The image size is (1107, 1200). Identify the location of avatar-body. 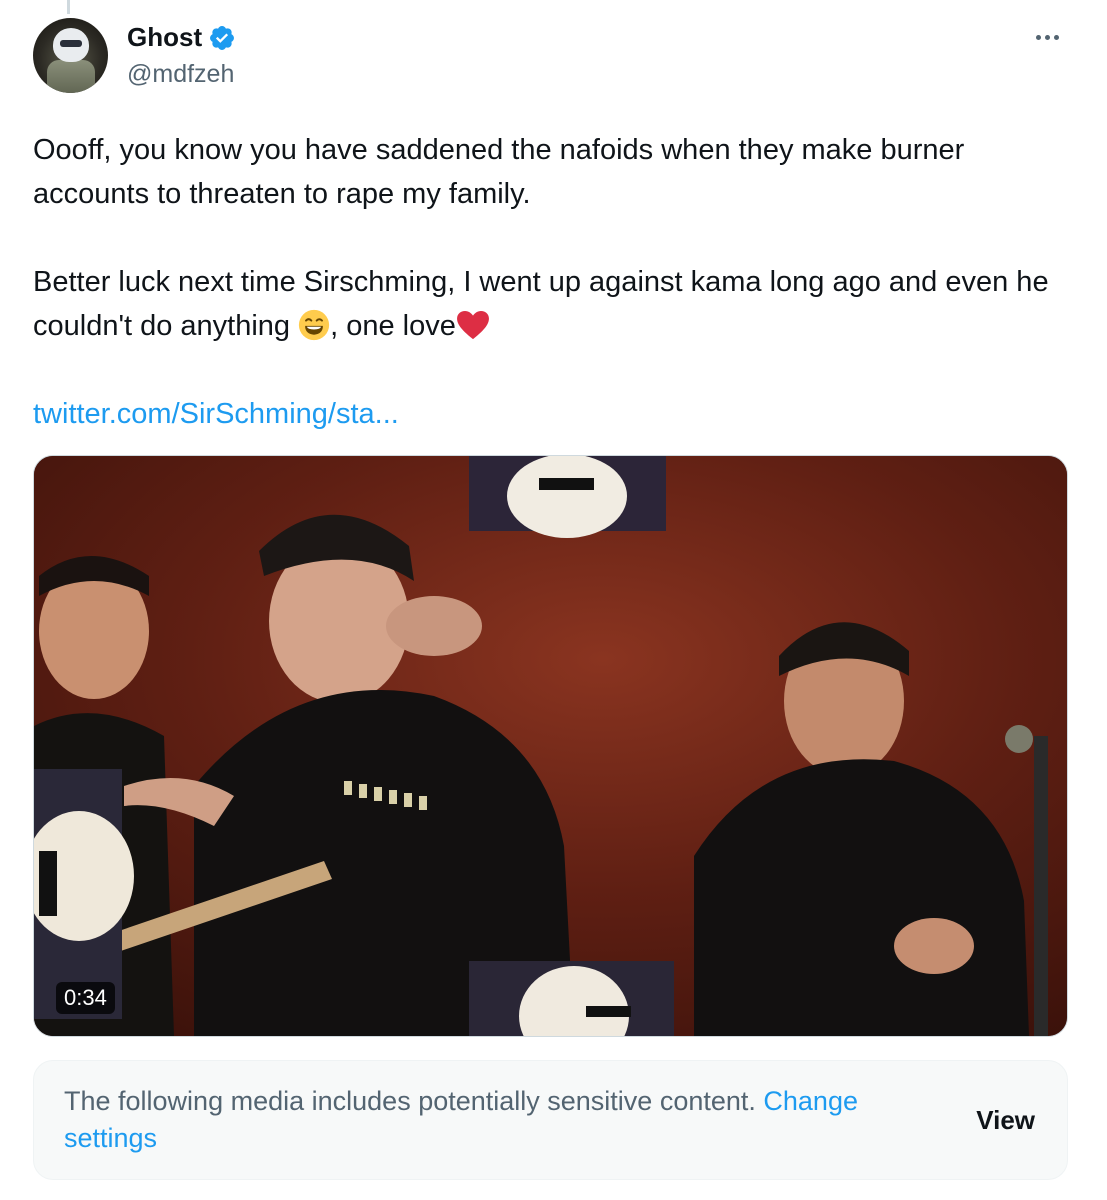
(71, 76).